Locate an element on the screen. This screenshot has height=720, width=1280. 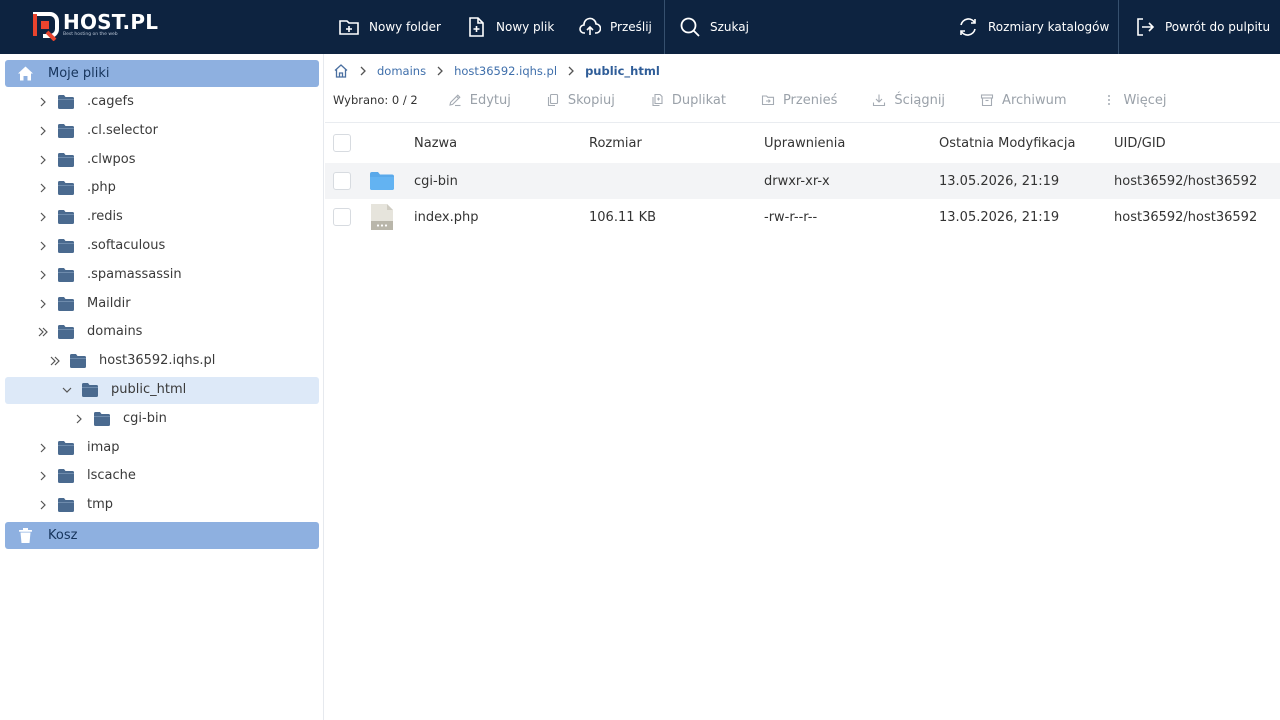
tree-item-label: Maildir is located at coordinates (109, 303).